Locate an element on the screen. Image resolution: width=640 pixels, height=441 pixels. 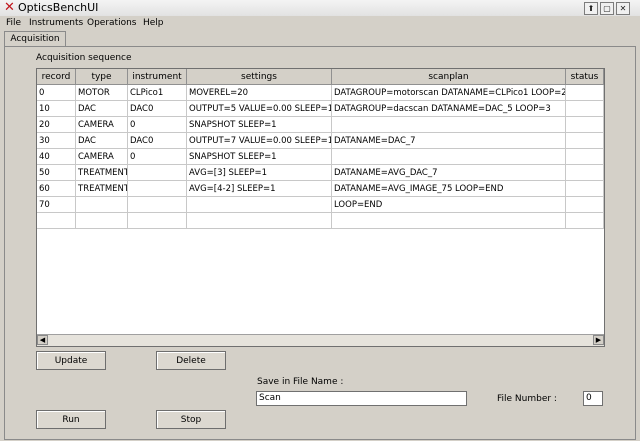
save-file-name-label: Save in File Name : is located at coordinates (300, 382).